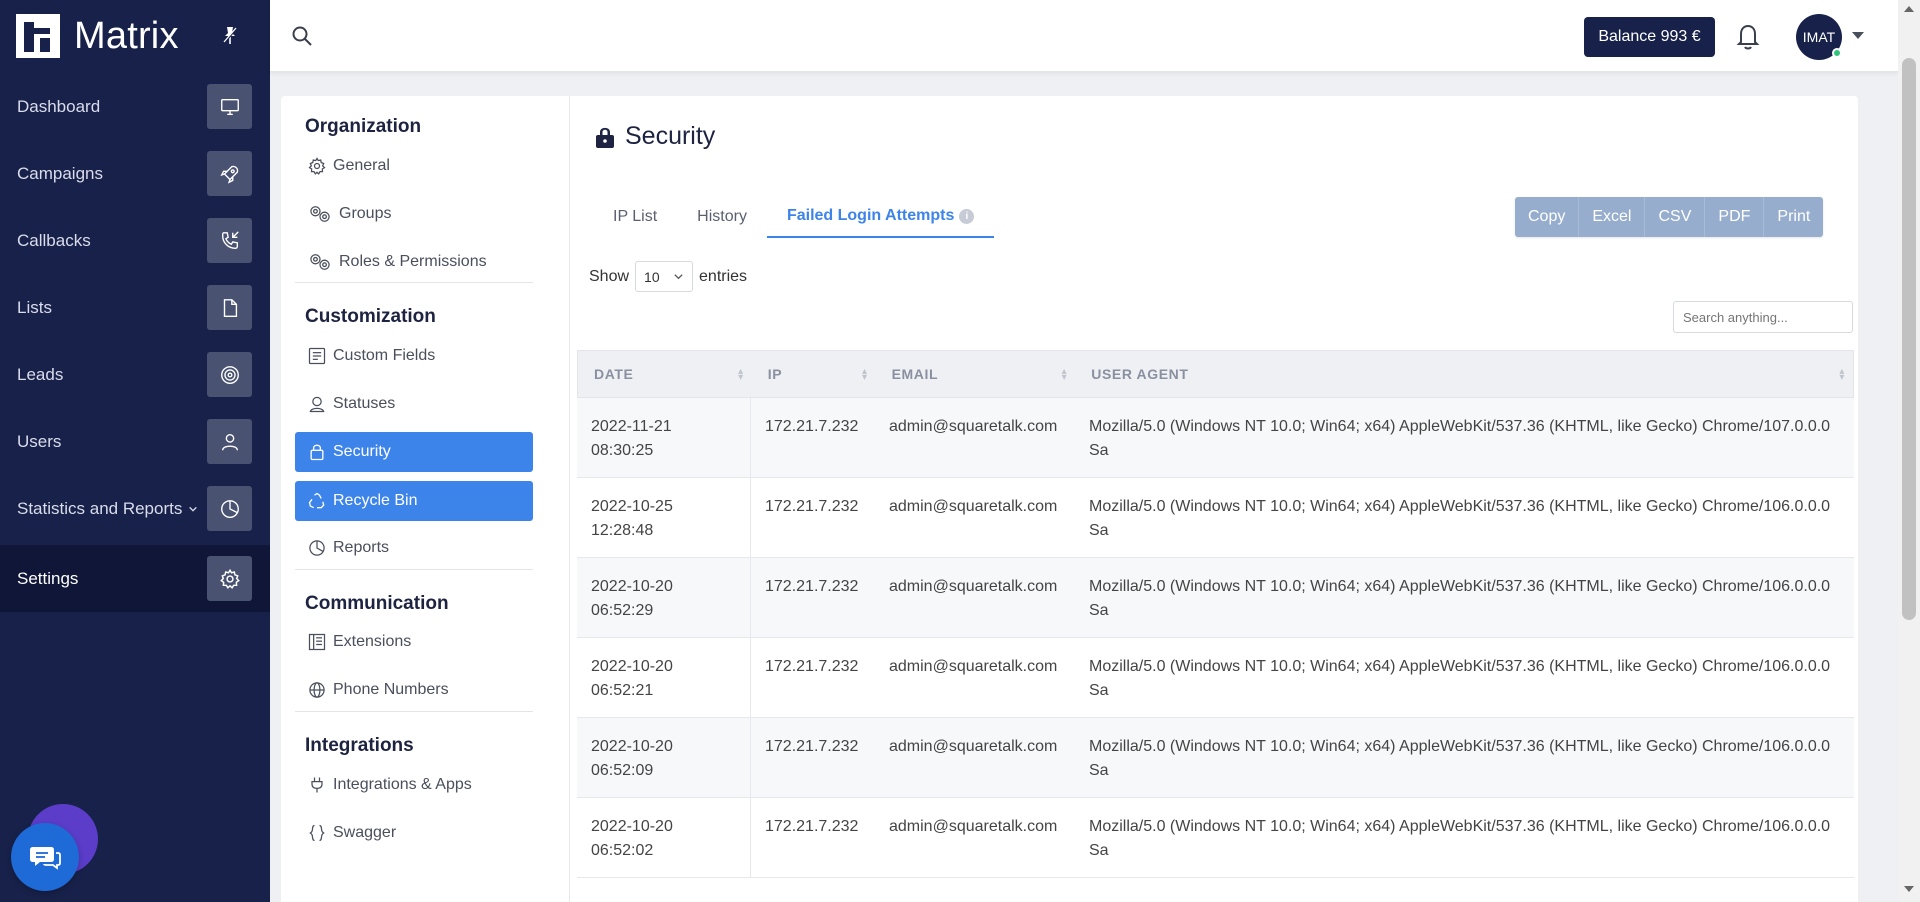  I want to click on tab-failed-login-attempts: Failed Login Attempts i, so click(880, 217).